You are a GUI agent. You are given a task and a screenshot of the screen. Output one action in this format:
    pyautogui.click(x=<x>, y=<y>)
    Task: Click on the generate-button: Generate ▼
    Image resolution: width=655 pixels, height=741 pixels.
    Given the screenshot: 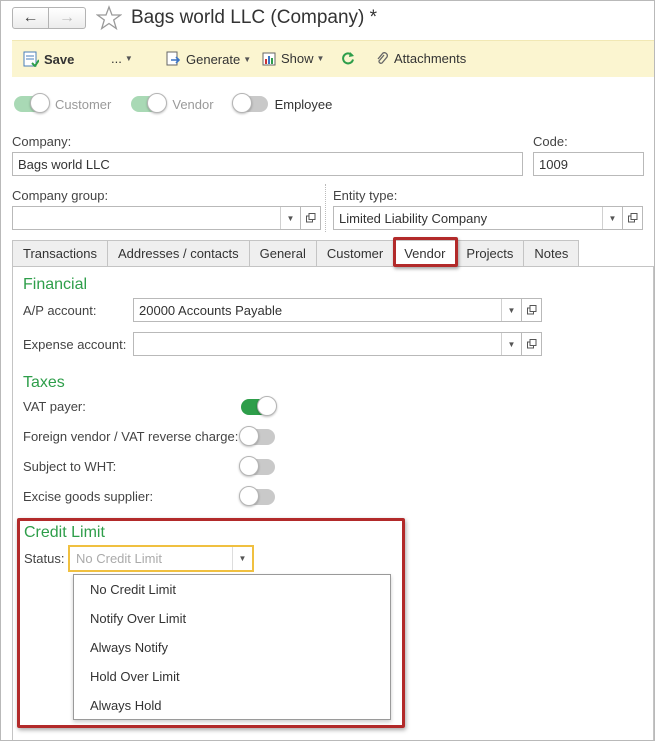 What is the action you would take?
    pyautogui.click(x=208, y=59)
    